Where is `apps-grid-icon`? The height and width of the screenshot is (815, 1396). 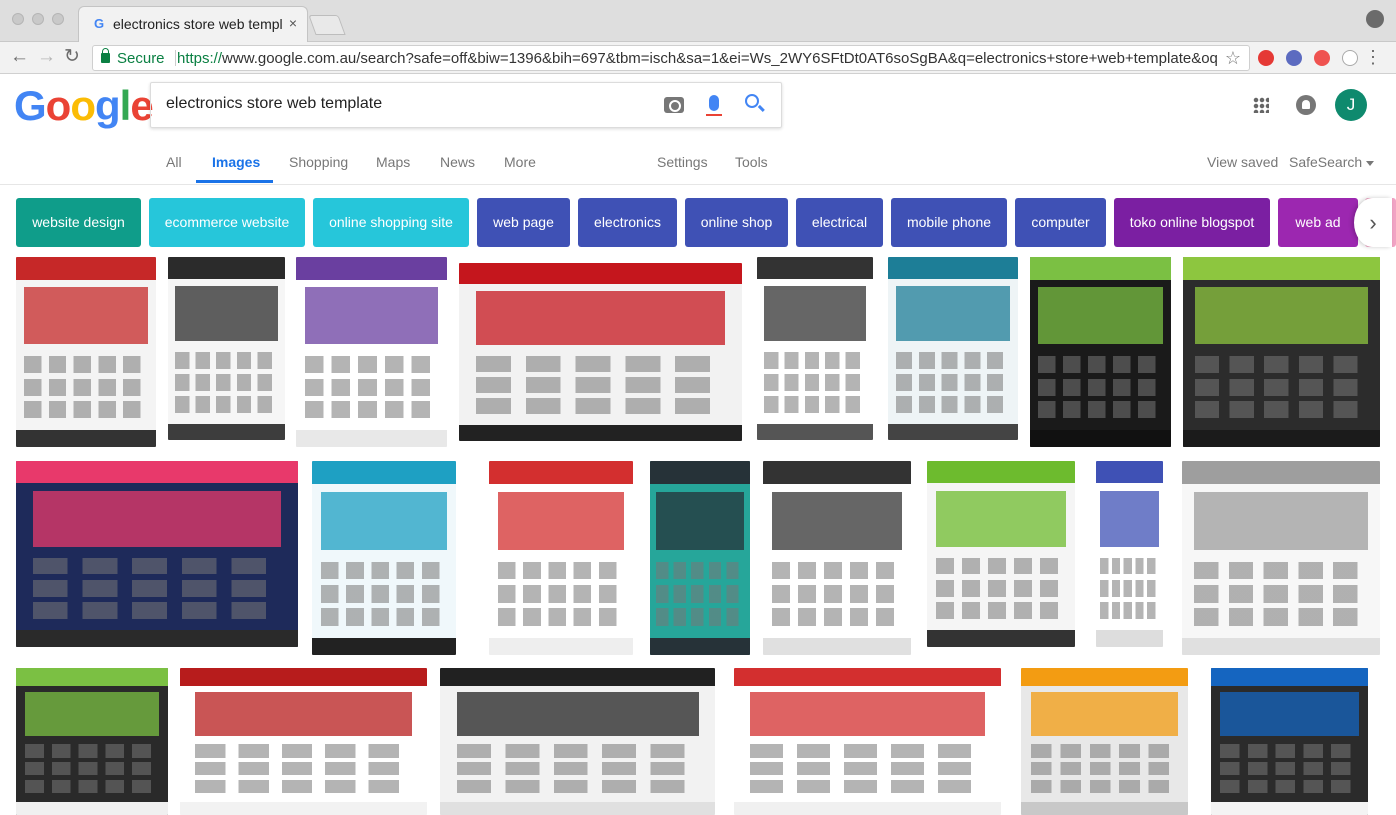
apps-grid-icon is located at coordinates (1261, 105).